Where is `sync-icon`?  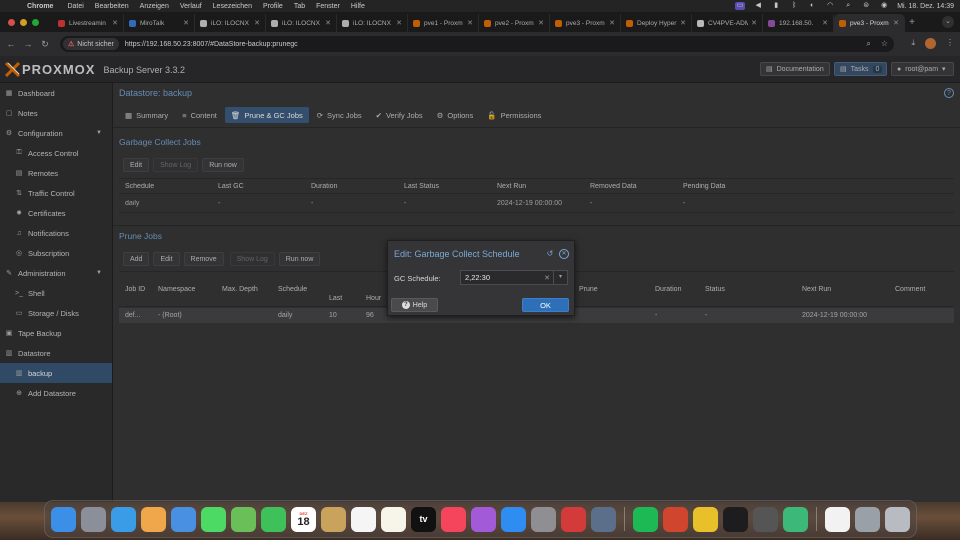
sync-icon is located at coordinates (795, 519).